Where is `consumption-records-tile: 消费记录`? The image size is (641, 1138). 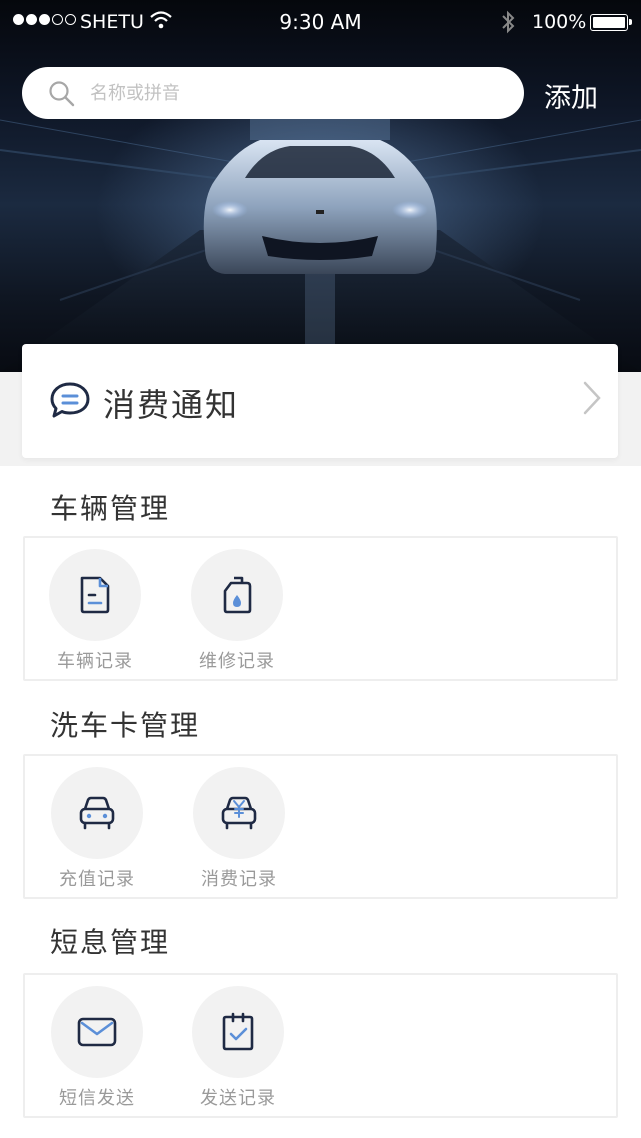 consumption-records-tile: 消费记录 is located at coordinates (239, 829).